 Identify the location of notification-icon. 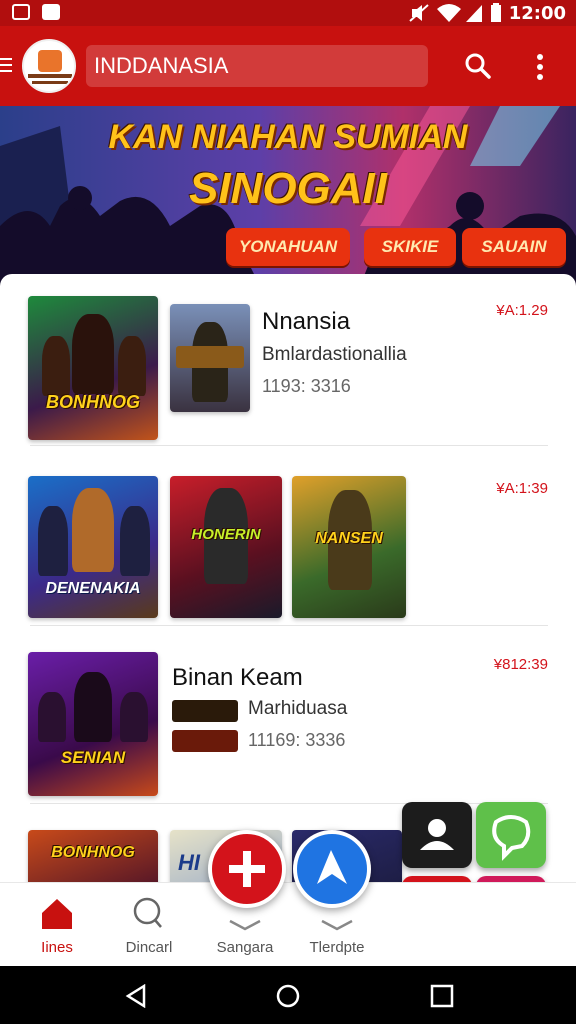
(21, 12).